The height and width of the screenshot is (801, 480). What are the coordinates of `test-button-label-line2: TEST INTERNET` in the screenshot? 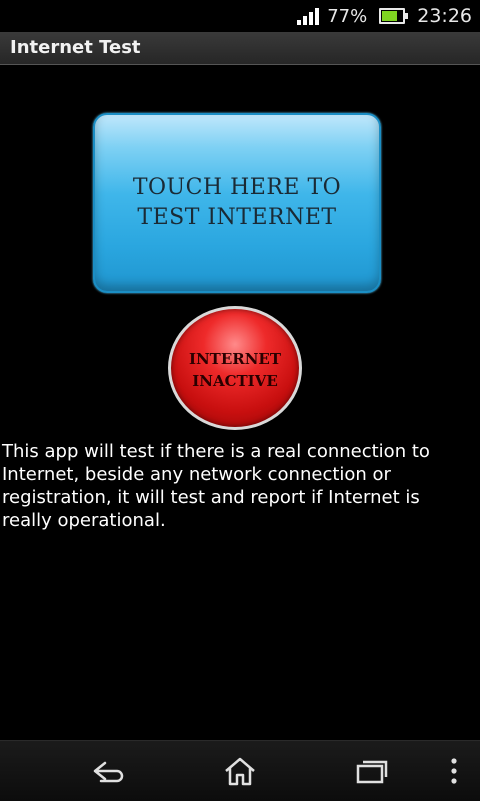 It's located at (237, 217).